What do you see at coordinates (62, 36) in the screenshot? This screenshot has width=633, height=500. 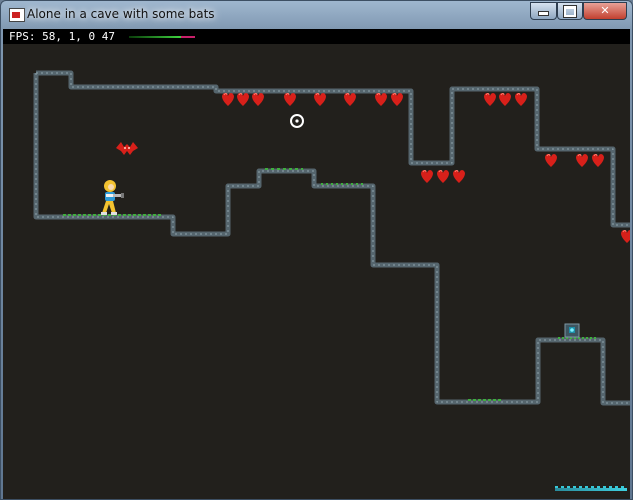 I see `fps-counter: FPS: 58, 1, 0 47` at bounding box center [62, 36].